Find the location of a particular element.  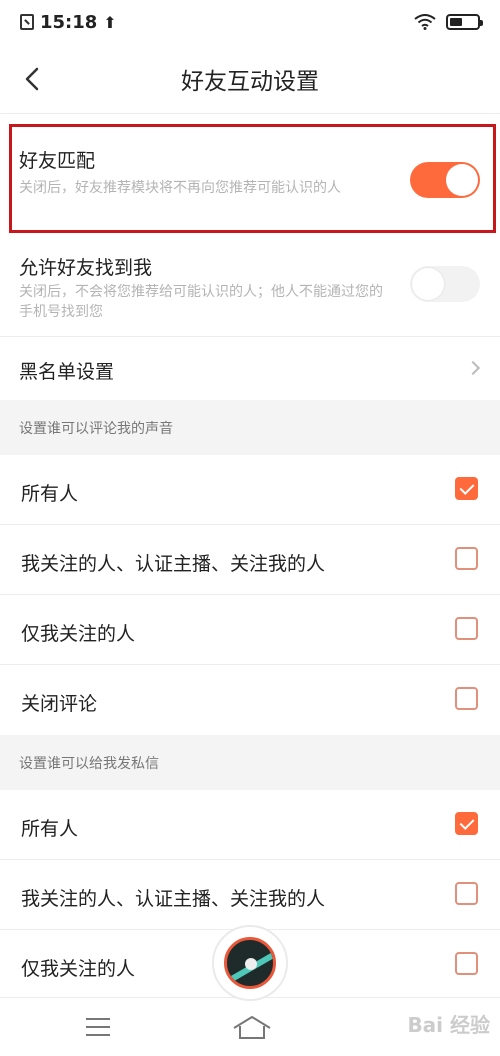

blacklist-row: 黑名单设置 is located at coordinates (250, 368).